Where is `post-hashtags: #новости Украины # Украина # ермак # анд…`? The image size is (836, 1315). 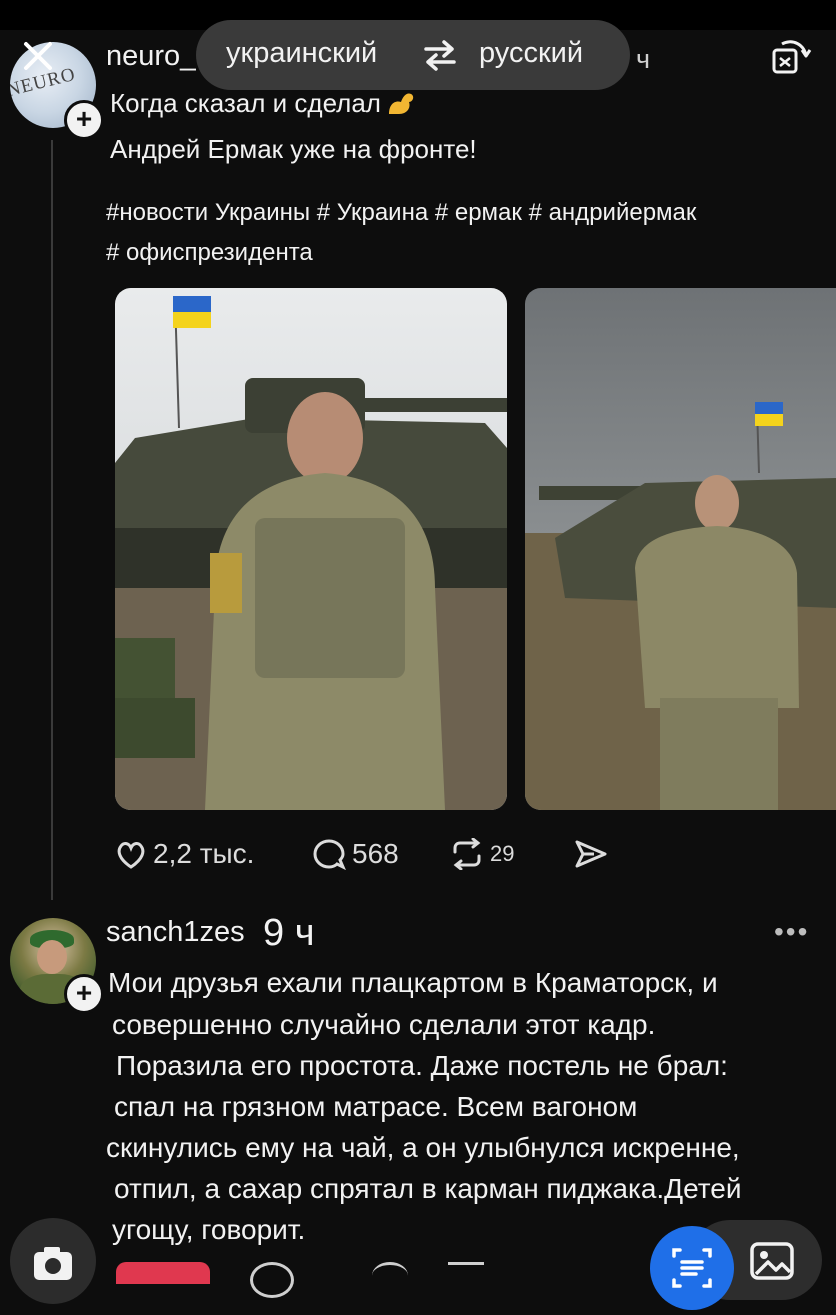 post-hashtags: #новости Украины # Украина # ермак # анд… is located at coordinates (461, 233).